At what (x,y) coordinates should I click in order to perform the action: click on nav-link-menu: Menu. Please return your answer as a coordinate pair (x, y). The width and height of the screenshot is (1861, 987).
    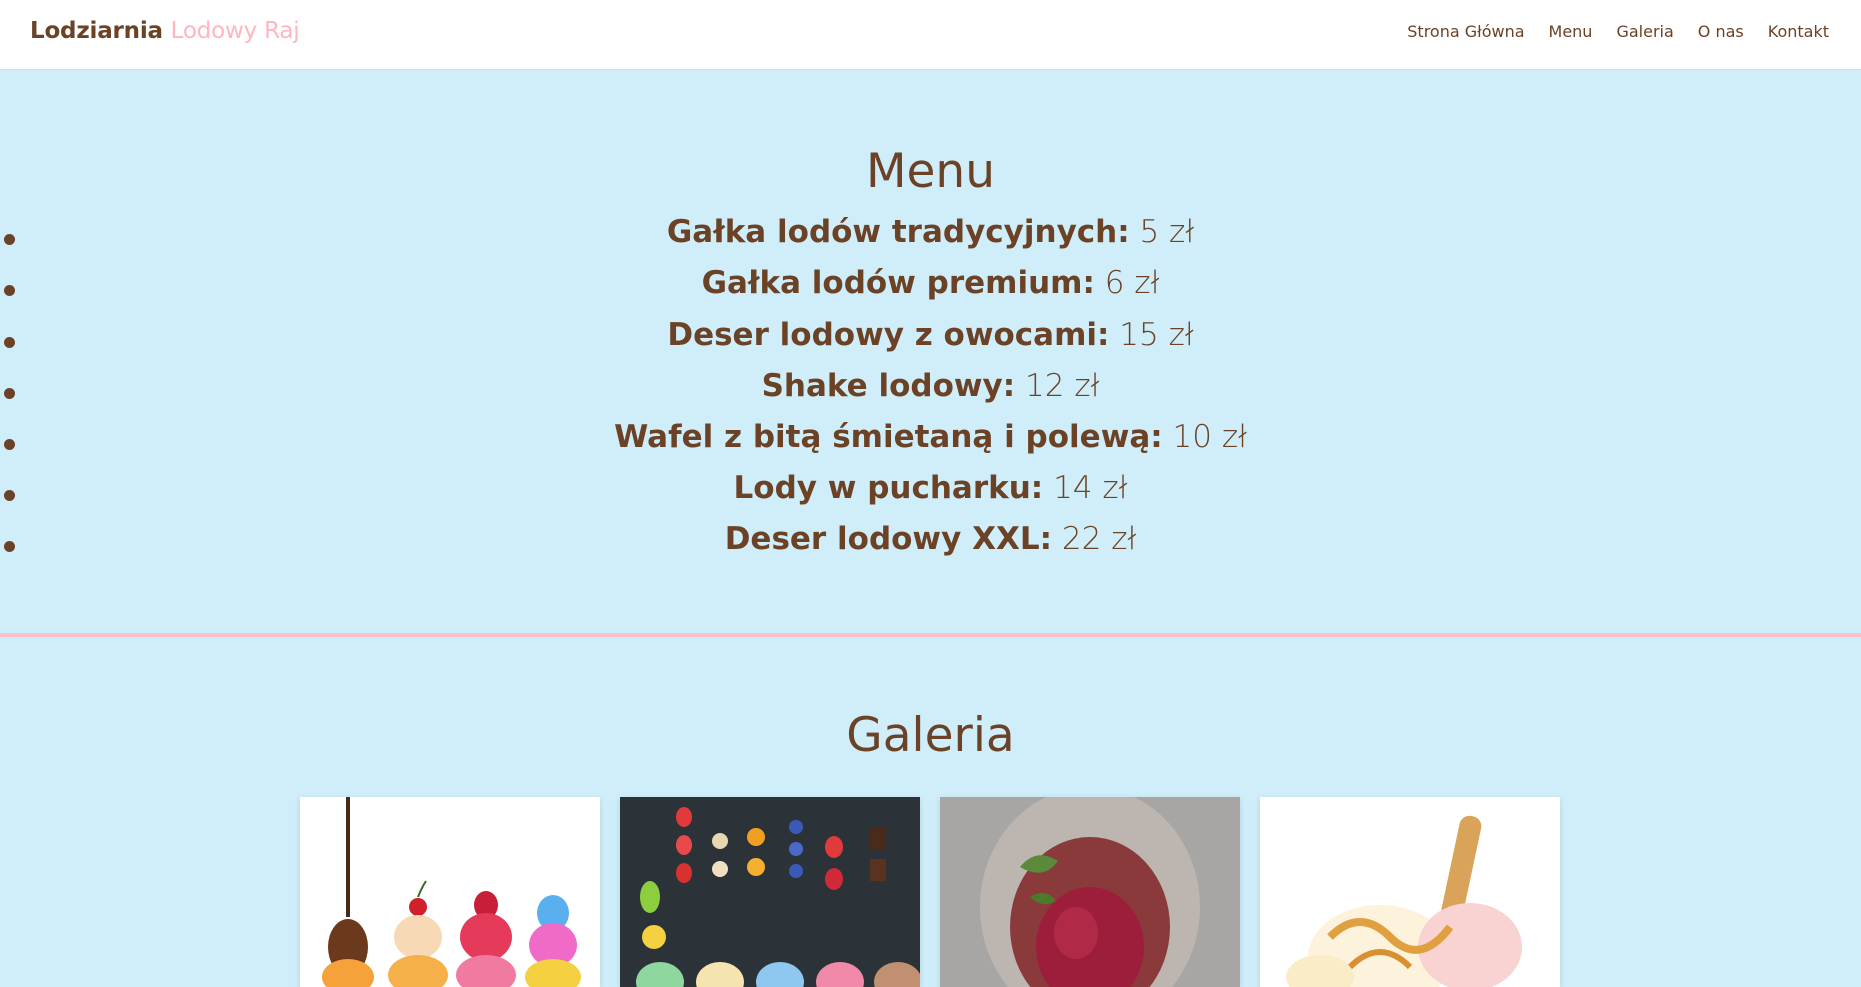
    Looking at the image, I should click on (1571, 31).